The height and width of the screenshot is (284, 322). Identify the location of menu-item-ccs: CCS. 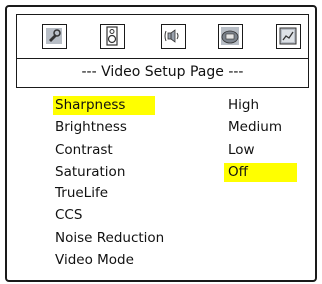
(68, 215).